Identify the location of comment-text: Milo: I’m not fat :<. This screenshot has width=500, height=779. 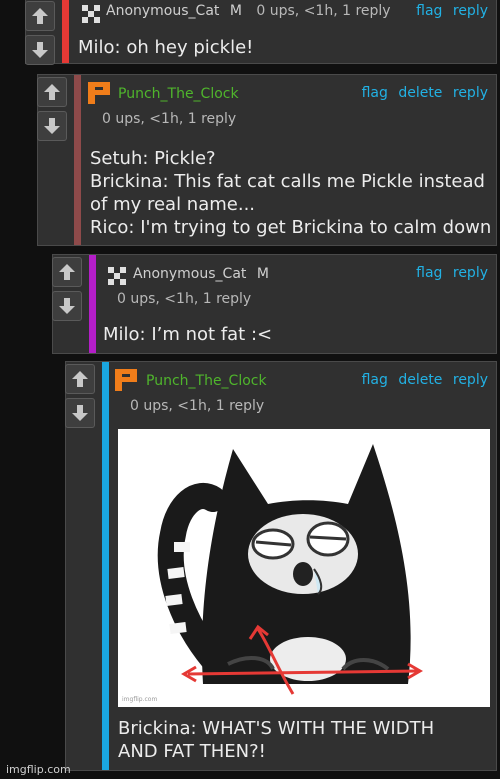
(188, 334).